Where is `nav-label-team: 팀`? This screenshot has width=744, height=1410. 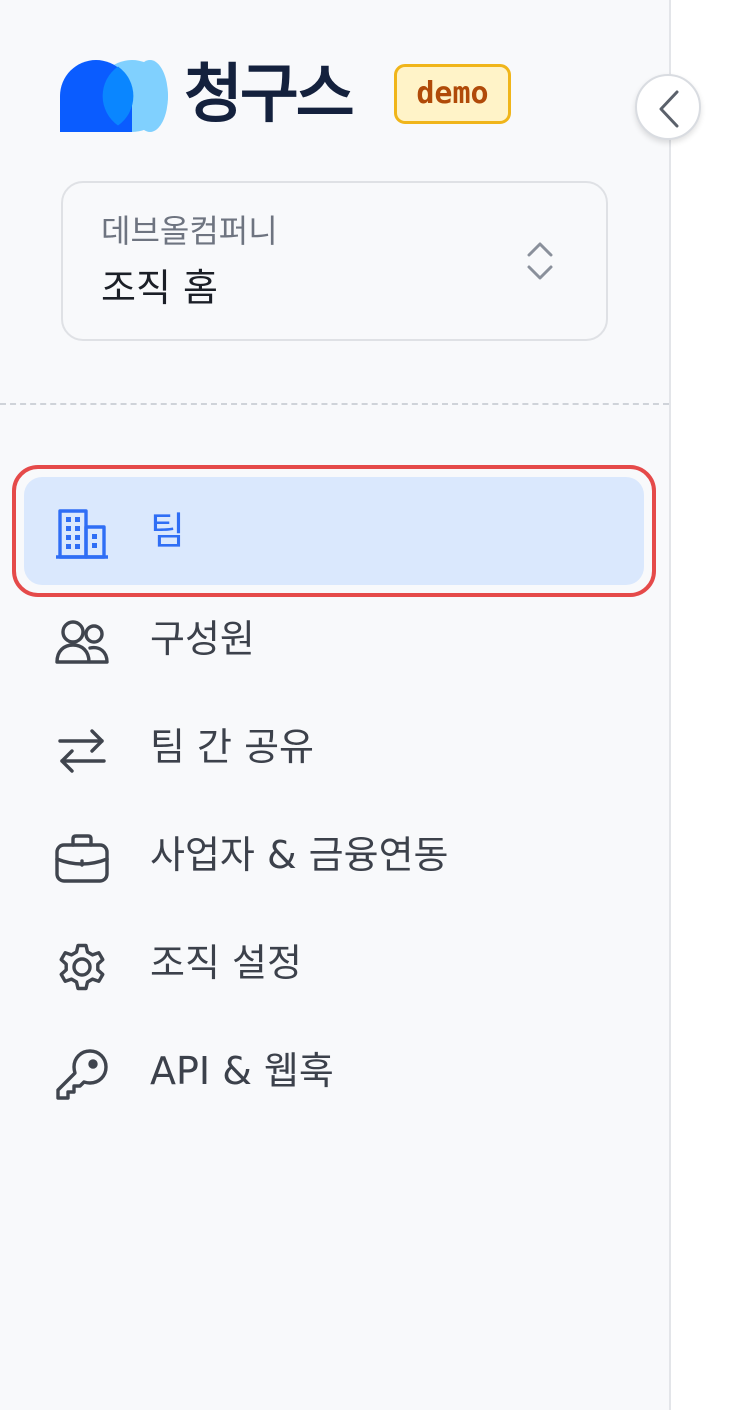
nav-label-team: 팀 is located at coordinates (167, 531).